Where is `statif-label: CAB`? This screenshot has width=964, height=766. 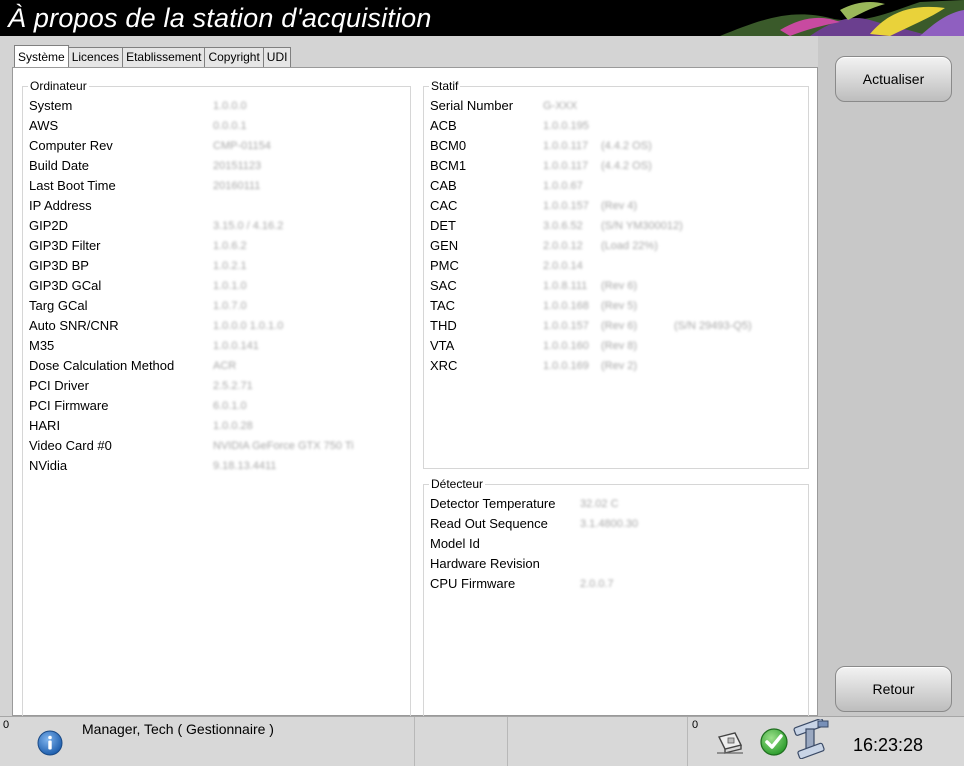 statif-label: CAB is located at coordinates (443, 185).